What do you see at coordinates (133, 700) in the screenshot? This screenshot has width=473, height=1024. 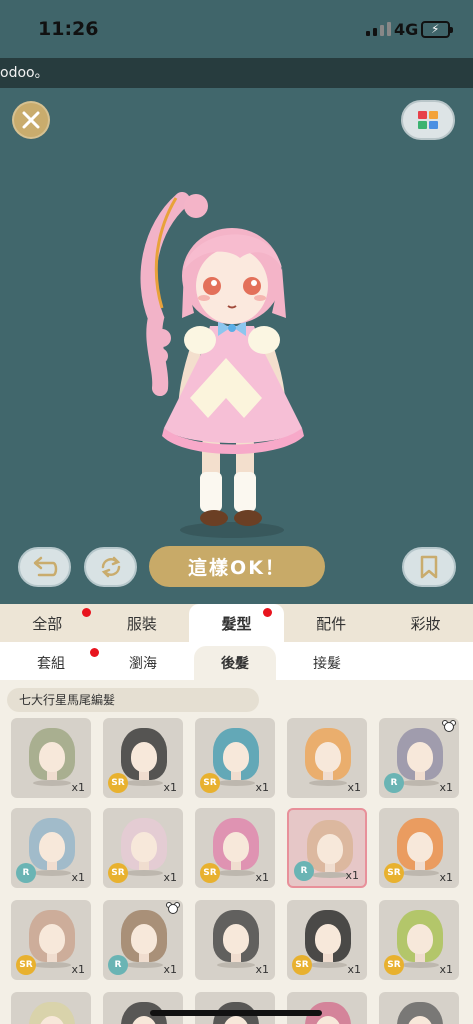 I see `set-name-label: 七大行星馬尾編髮` at bounding box center [133, 700].